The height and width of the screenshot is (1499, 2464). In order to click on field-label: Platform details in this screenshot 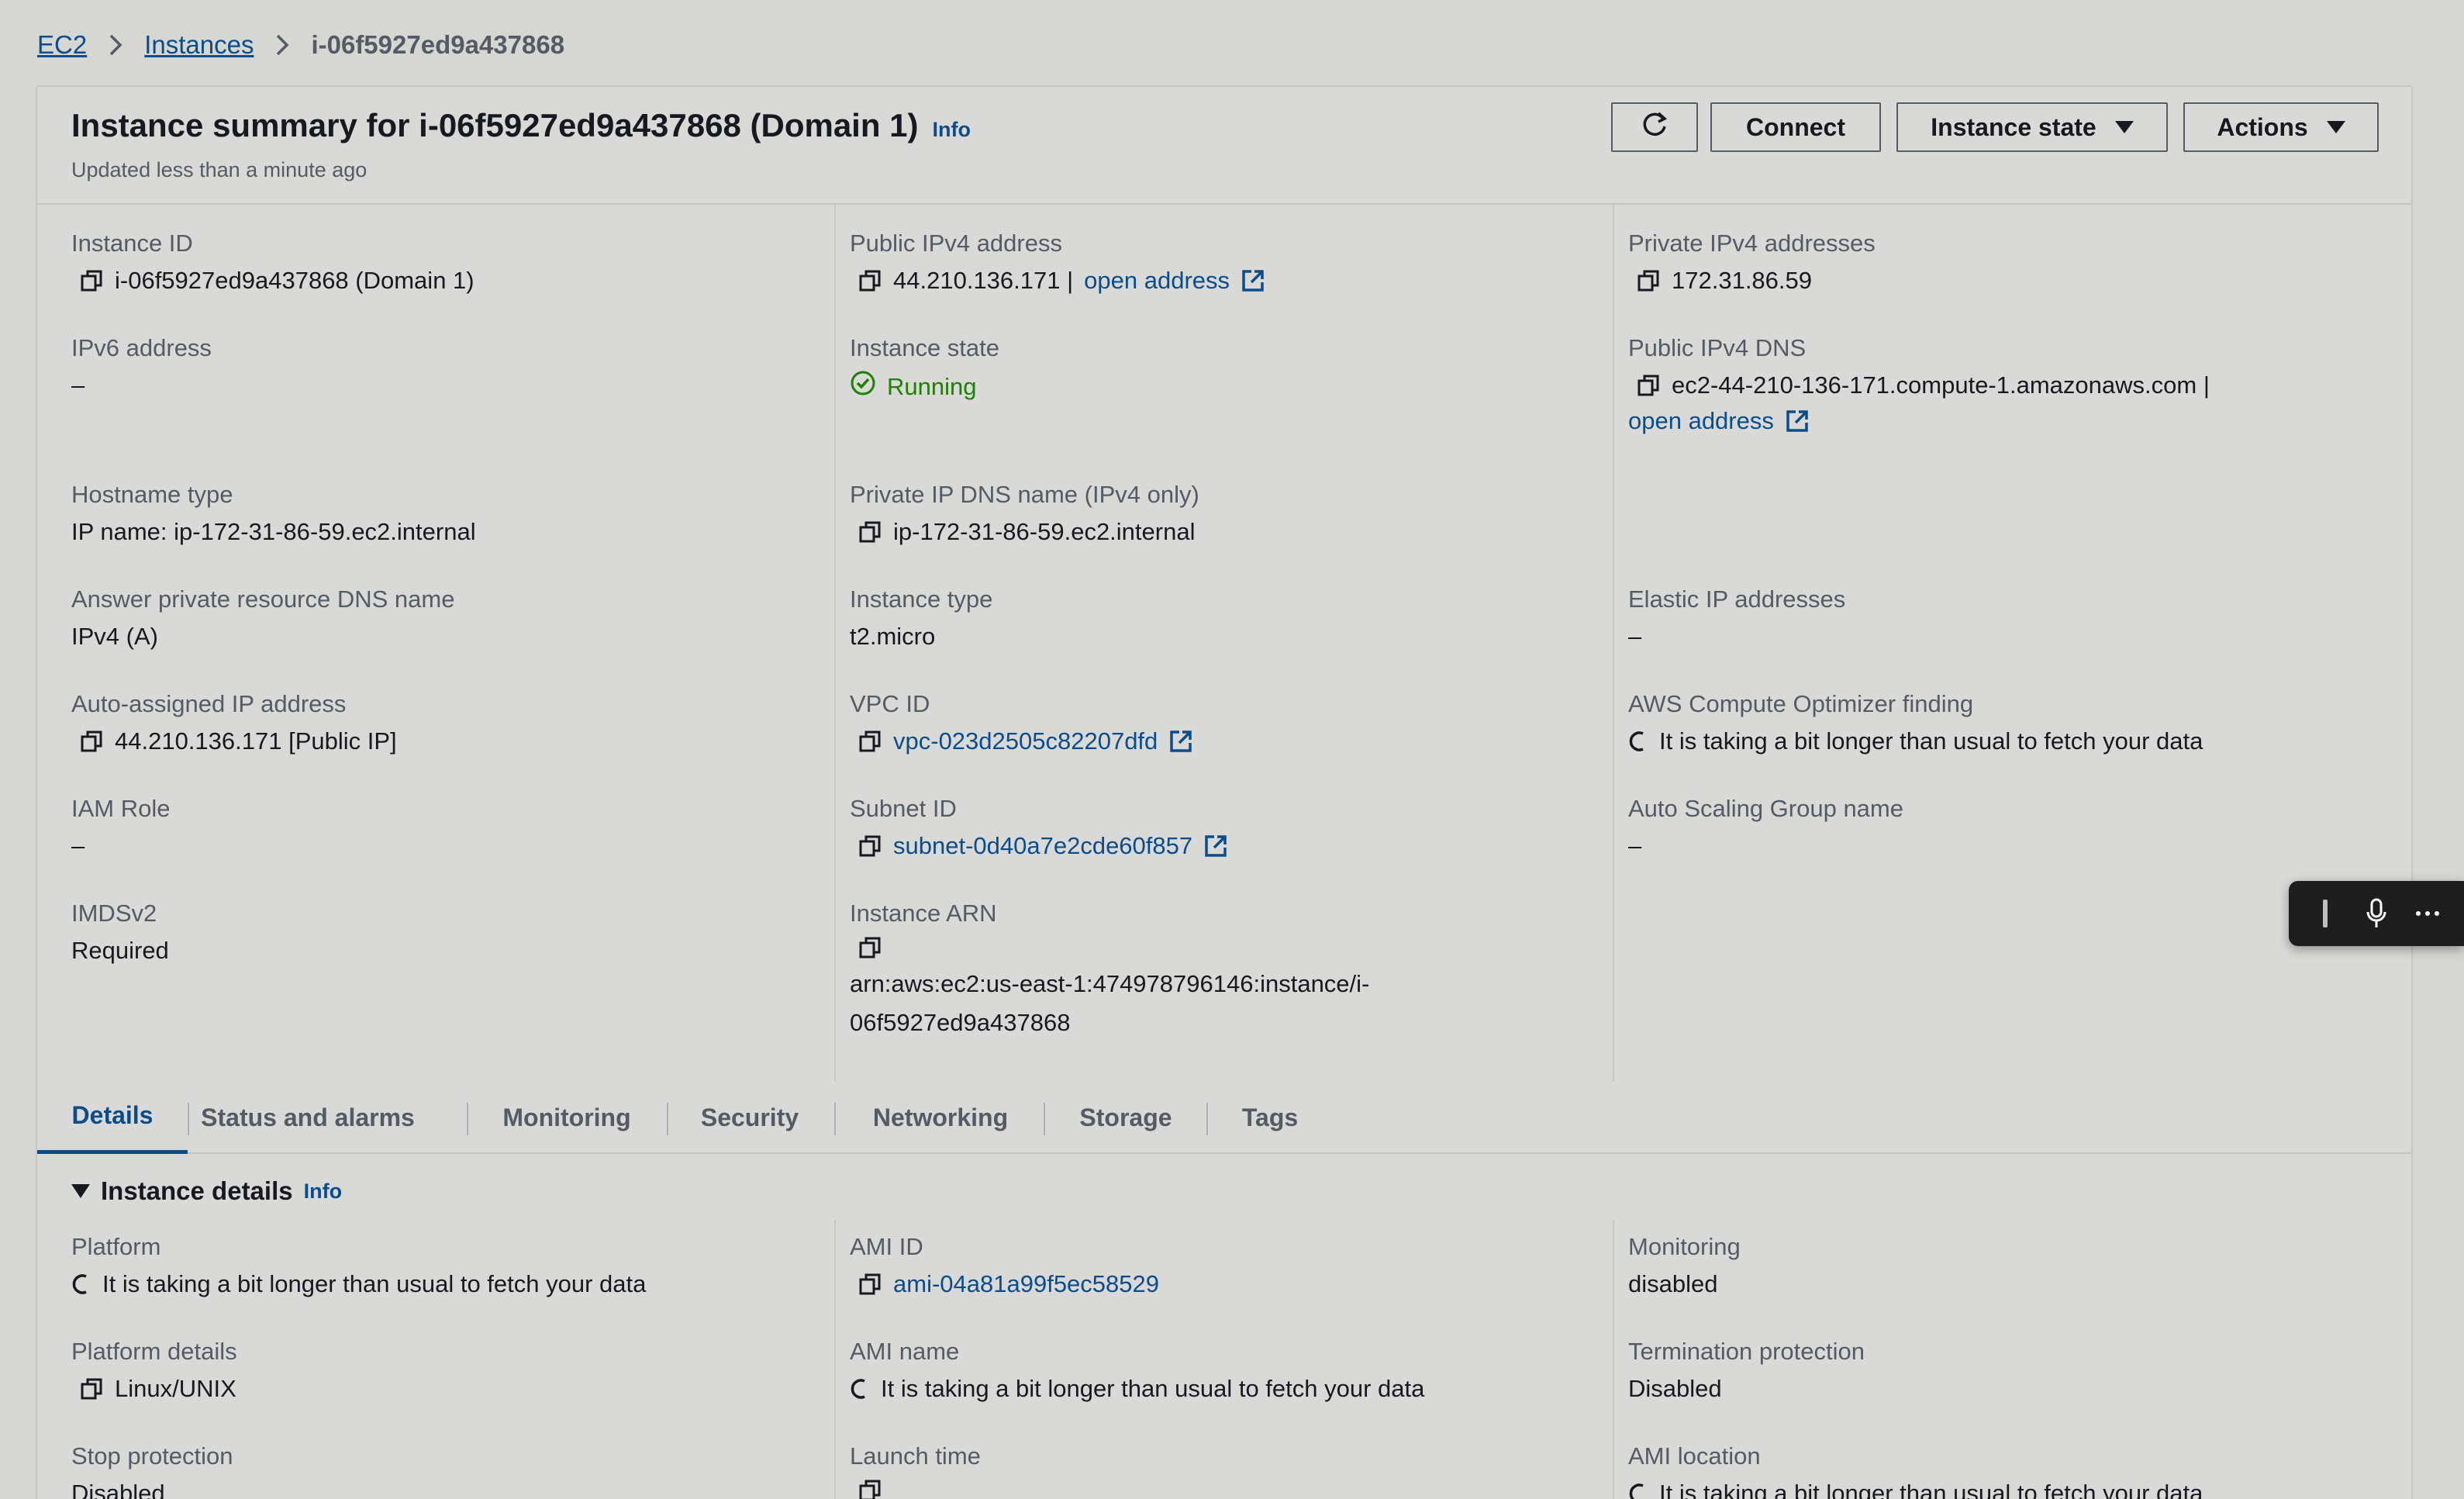, I will do `click(154, 1351)`.